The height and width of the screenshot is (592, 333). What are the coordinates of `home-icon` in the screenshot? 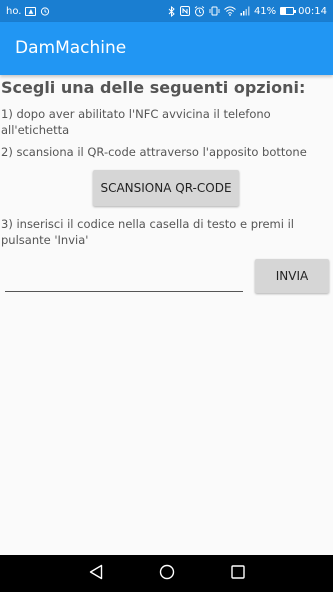 It's located at (167, 574).